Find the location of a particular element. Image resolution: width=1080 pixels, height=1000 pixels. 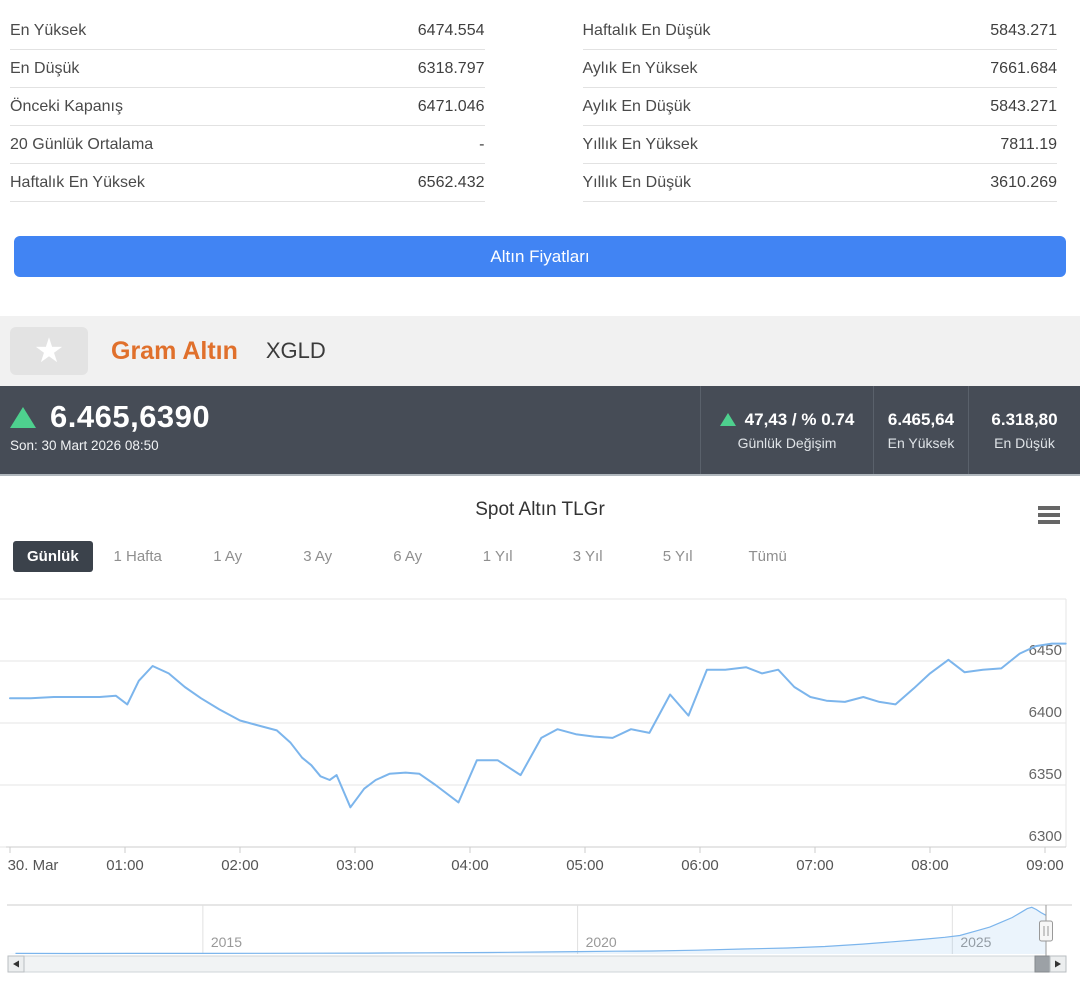

stat-label: Aylık En Düşük is located at coordinates (636, 106).